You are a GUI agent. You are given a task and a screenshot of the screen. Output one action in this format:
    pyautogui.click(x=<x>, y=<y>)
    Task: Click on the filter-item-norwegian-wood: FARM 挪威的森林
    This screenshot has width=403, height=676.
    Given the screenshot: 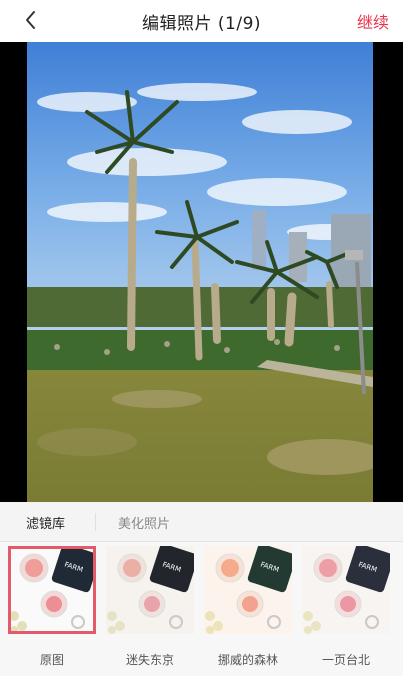 What is the action you would take?
    pyautogui.click(x=249, y=606)
    